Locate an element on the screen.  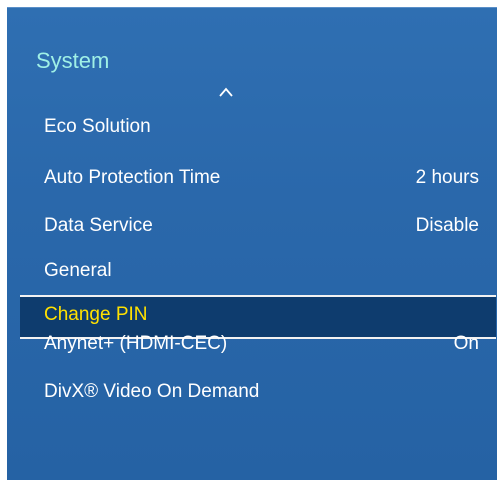
menu-item-anynet: Anynet+ (HDMI-CEC) On is located at coordinates (258, 344).